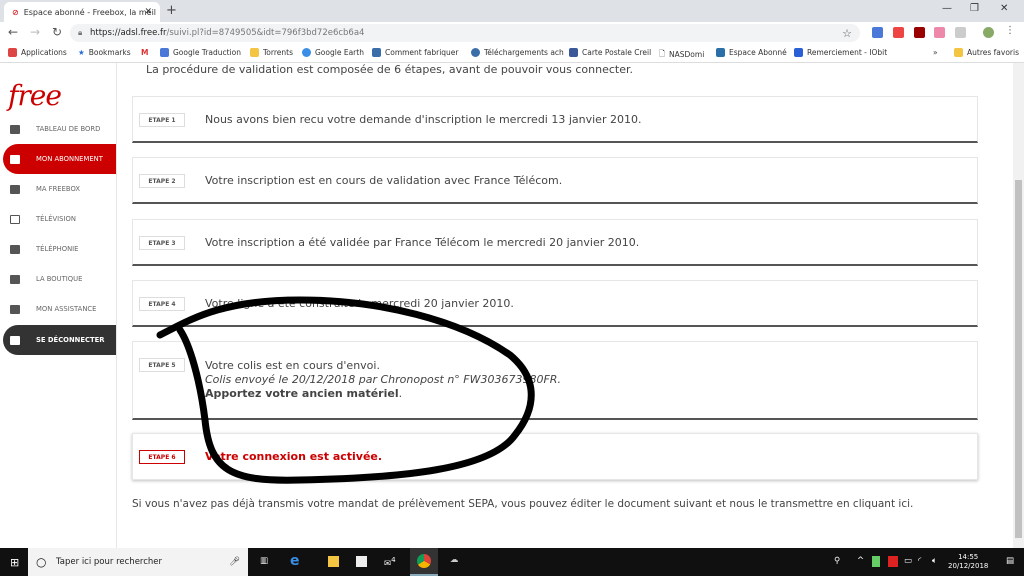 This screenshot has height=576, width=1024. What do you see at coordinates (14, 562) in the screenshot?
I see `windows-start-icon: ⊞` at bounding box center [14, 562].